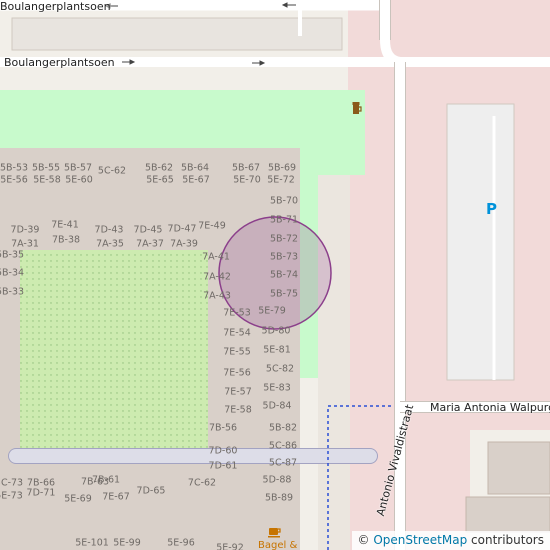 The height and width of the screenshot is (550, 550). What do you see at coordinates (148, 230) in the screenshot?
I see `house-number-label: 7D-45` at bounding box center [148, 230].